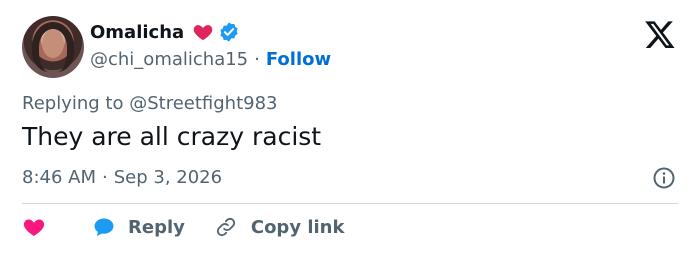  I want to click on reply-label: Reply, so click(156, 227).